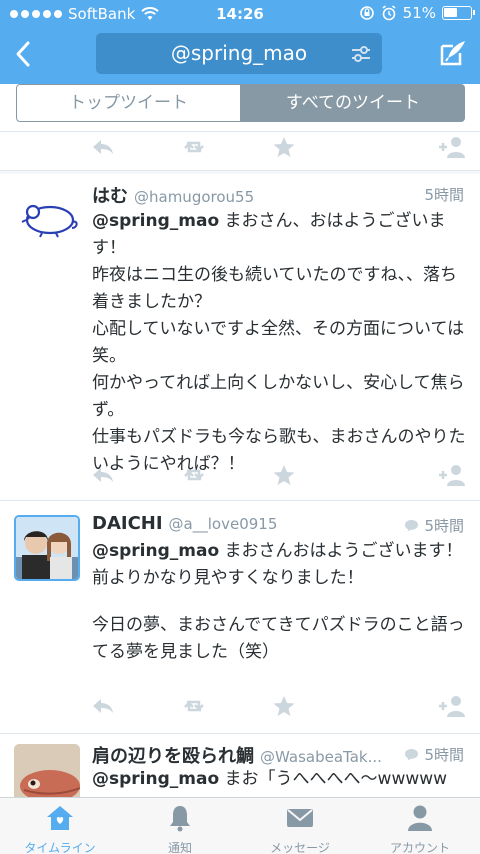 The width and height of the screenshot is (480, 854). I want to click on person-icon, so click(420, 818).